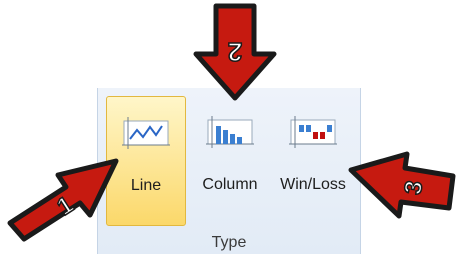  Describe the element at coordinates (63, 200) in the screenshot. I see `callout-arrow-1: 1` at that location.